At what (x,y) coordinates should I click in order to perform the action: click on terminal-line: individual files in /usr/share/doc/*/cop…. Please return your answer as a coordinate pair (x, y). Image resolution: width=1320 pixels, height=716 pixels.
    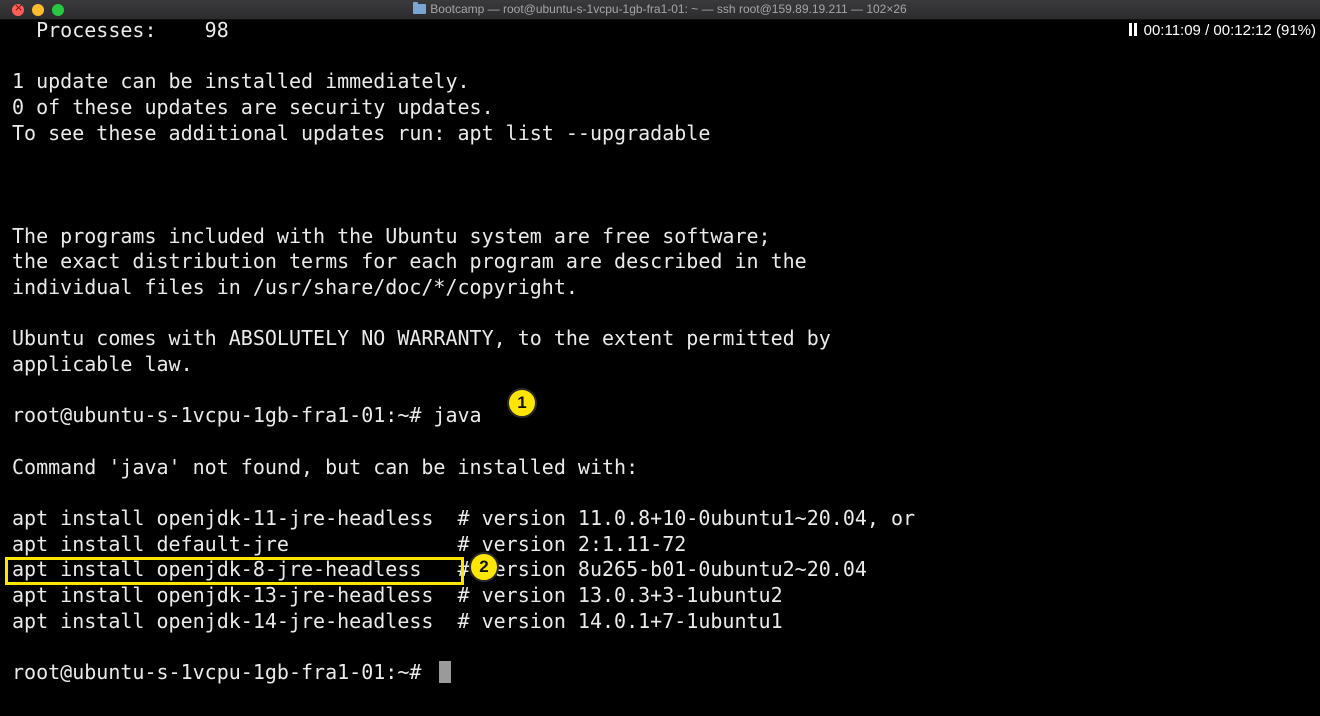
    Looking at the image, I should click on (295, 286).